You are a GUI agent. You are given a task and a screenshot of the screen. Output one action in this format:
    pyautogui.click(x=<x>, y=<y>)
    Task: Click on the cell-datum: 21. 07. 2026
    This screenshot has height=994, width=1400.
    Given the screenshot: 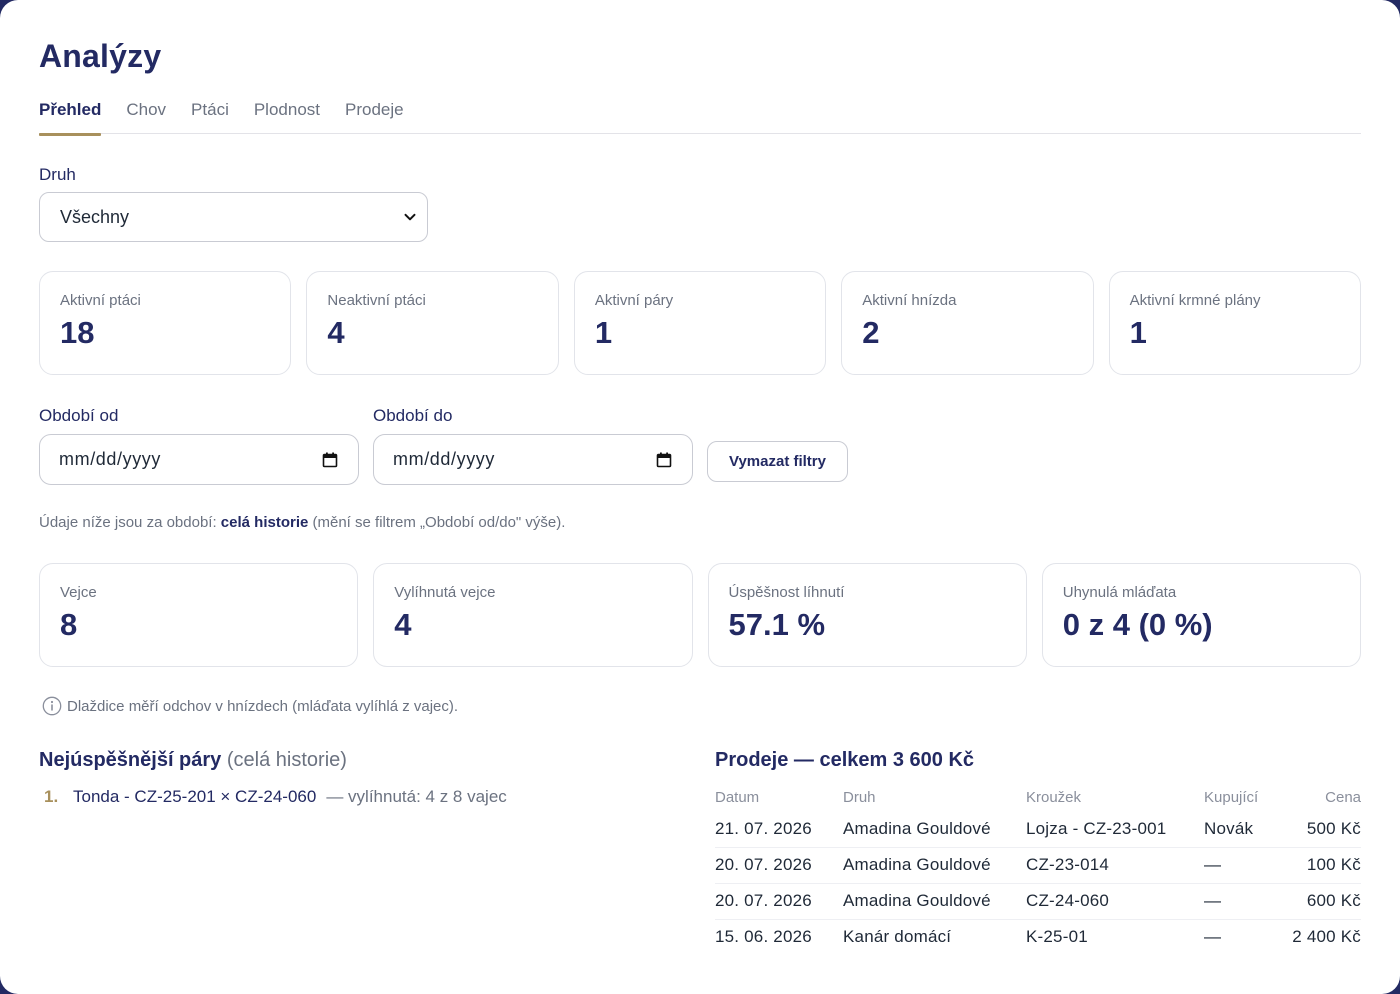 What is the action you would take?
    pyautogui.click(x=779, y=830)
    